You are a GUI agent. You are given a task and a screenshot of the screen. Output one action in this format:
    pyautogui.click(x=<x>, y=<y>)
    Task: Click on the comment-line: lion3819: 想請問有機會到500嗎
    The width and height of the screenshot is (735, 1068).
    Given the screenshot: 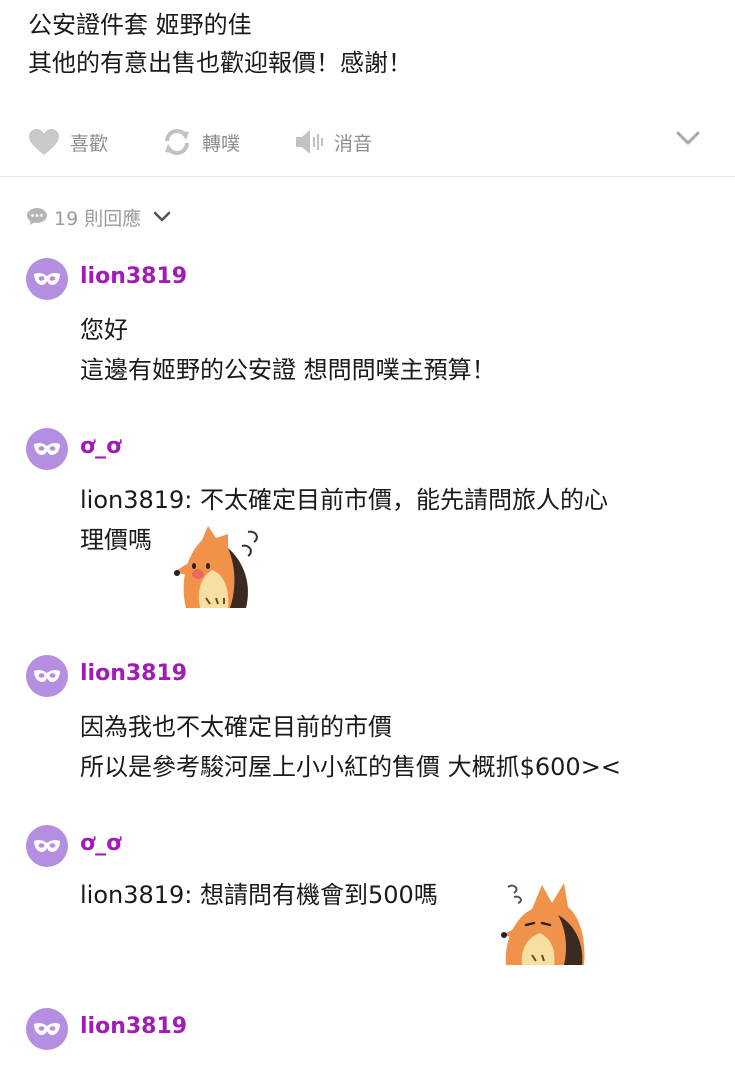 What is the action you would take?
    pyautogui.click(x=259, y=895)
    